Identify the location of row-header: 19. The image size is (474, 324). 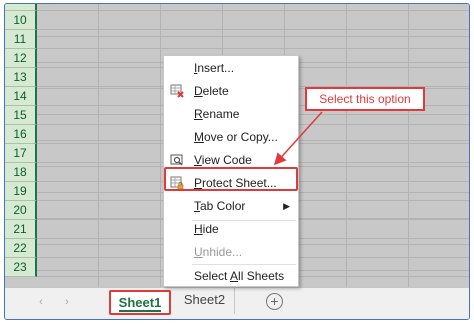
(21, 191).